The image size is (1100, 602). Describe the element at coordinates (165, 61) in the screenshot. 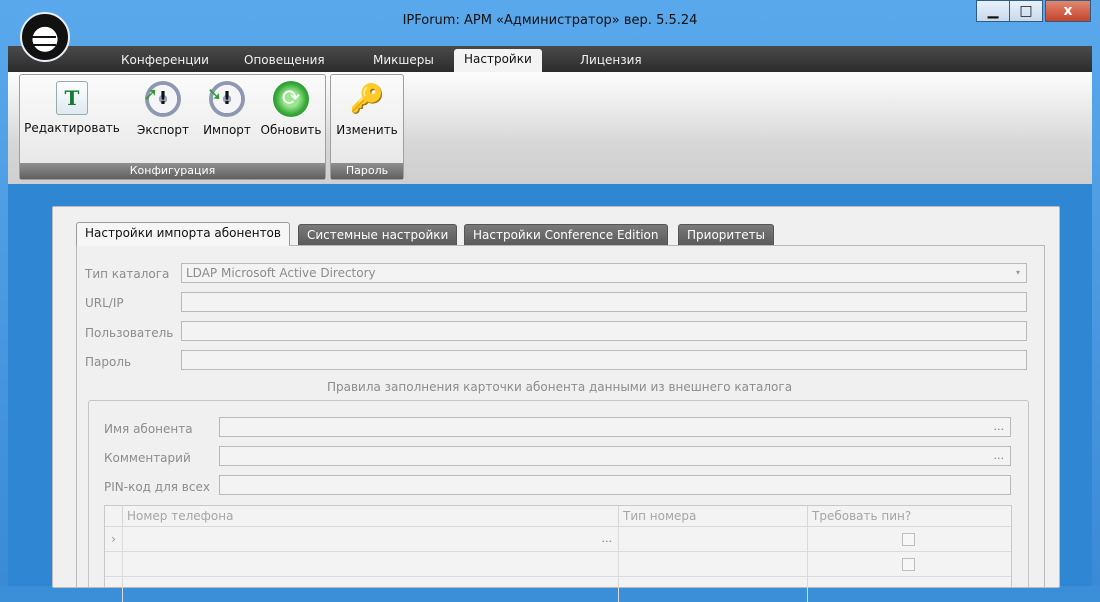

I see `tab-conferences: Конференции` at that location.